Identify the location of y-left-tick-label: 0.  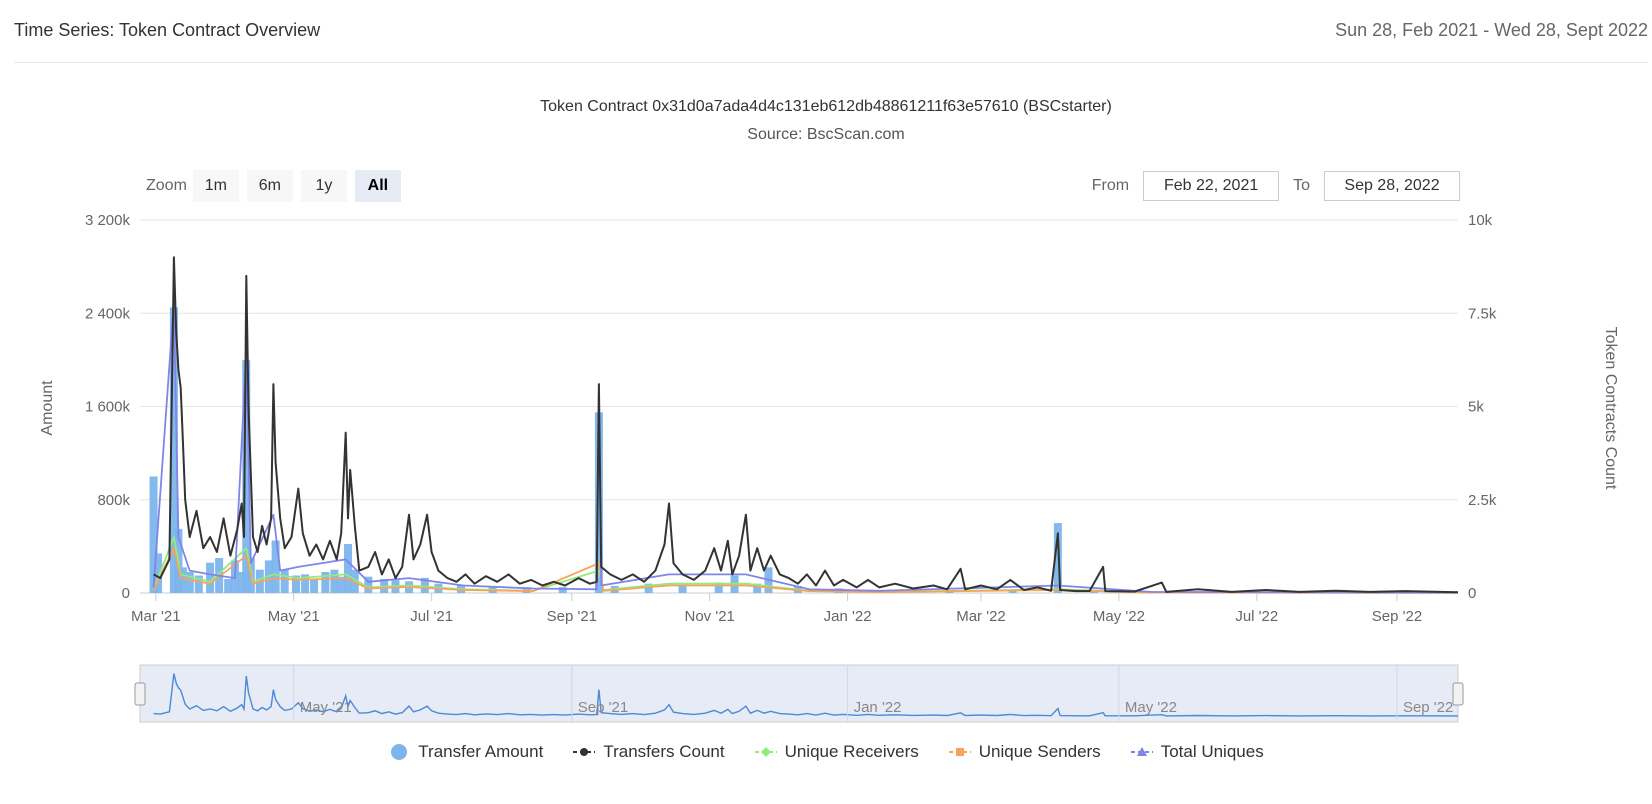
(126, 593).